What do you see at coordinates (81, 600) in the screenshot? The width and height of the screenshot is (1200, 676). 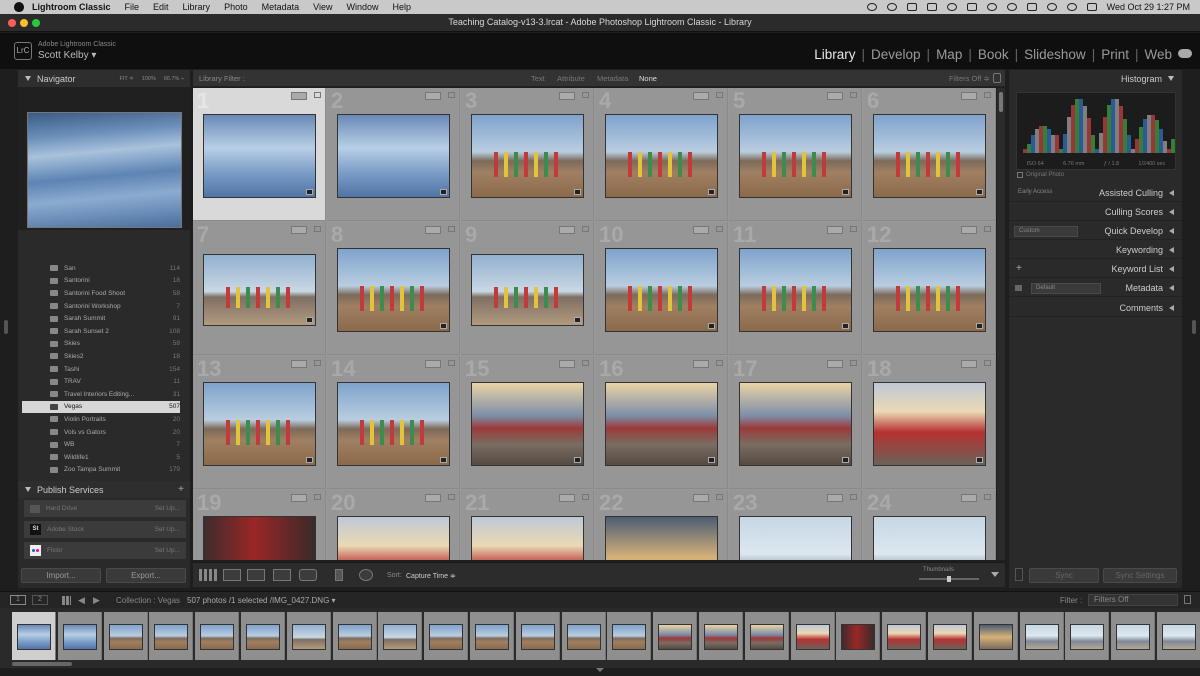 I see `back-arrow-icon: ◀` at bounding box center [81, 600].